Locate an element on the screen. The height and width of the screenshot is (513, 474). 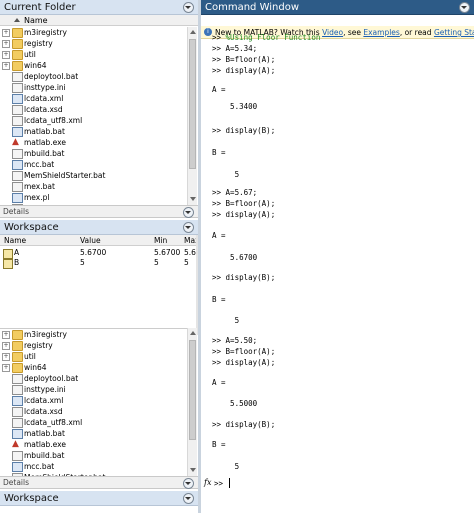
command-prompt: >> is located at coordinates (219, 483).